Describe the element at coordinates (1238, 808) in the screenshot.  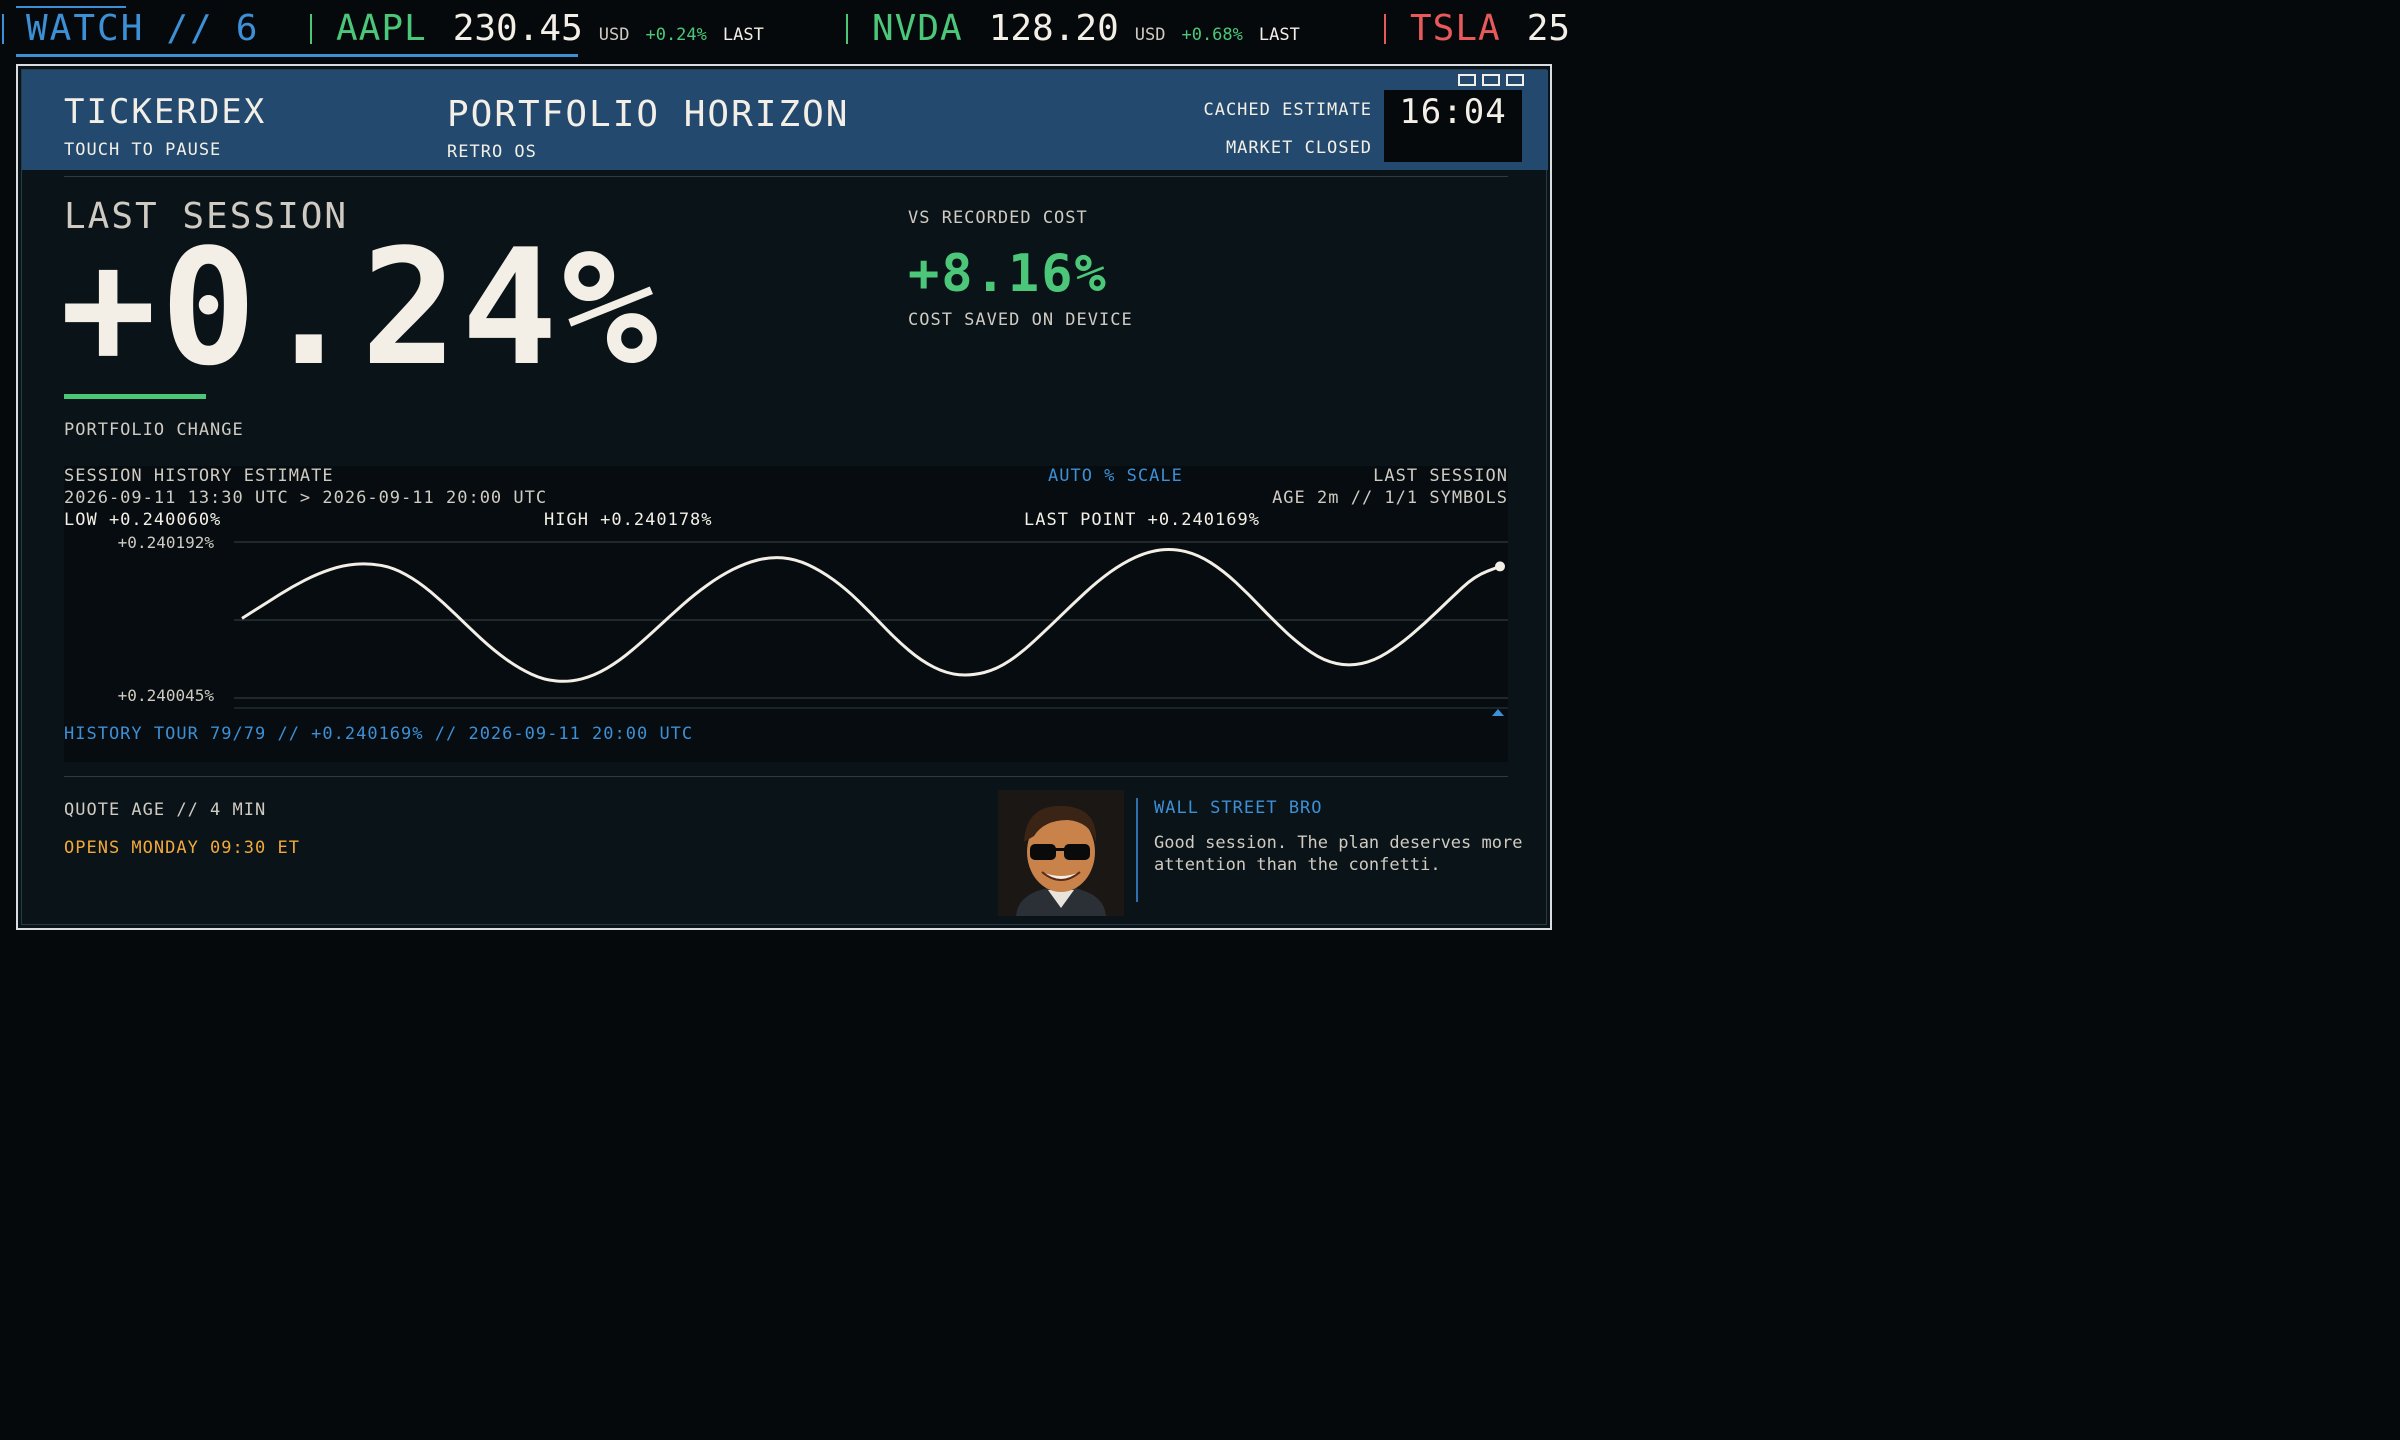
I see `bro-name: WALL STREET BRO` at that location.